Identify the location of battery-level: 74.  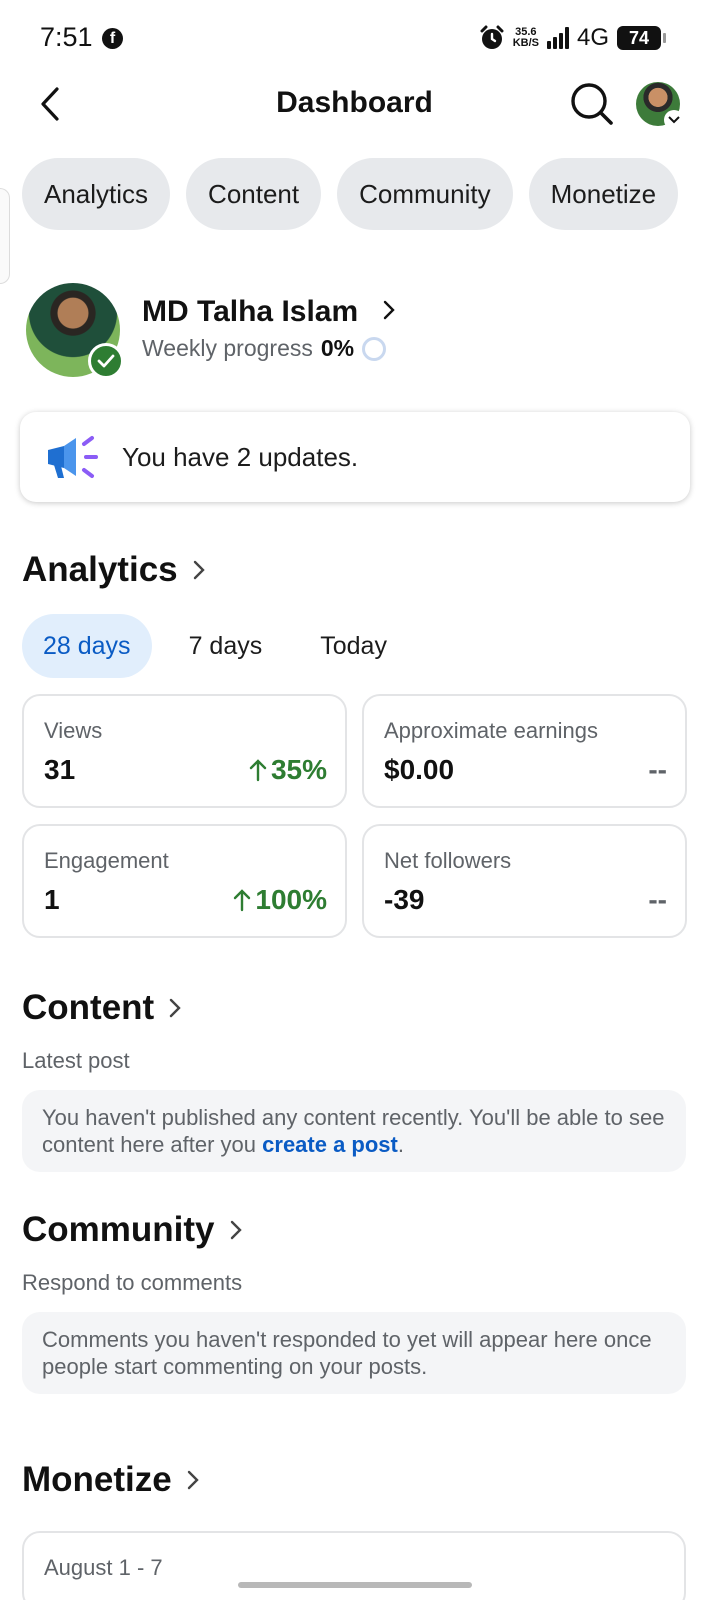
(639, 38).